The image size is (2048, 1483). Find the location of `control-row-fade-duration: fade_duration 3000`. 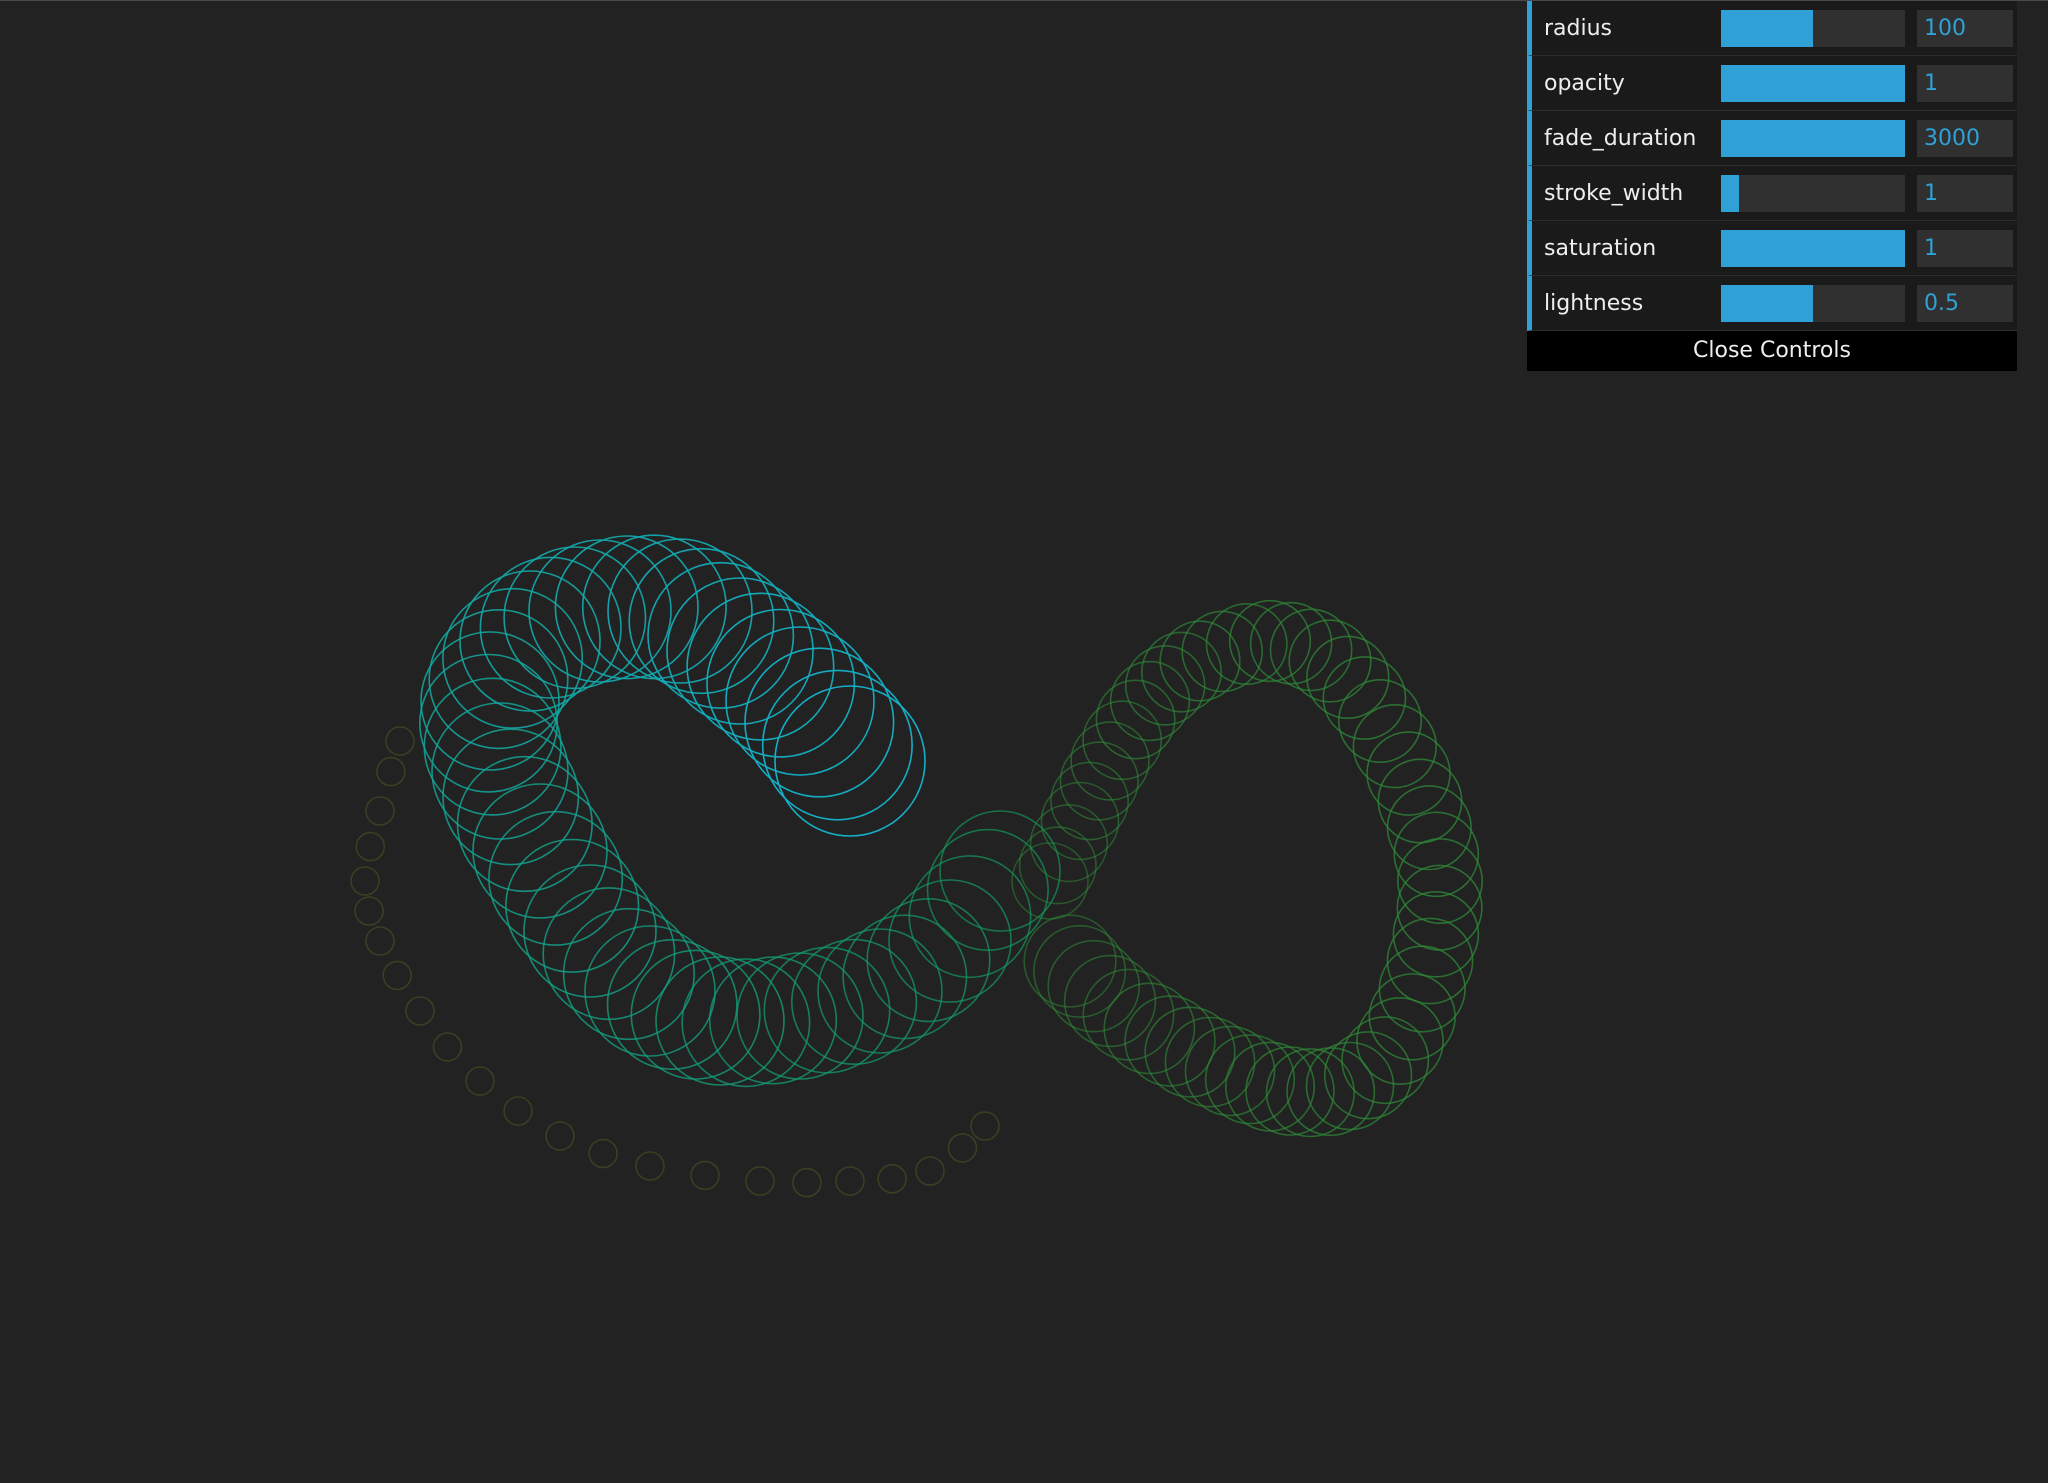

control-row-fade-duration: fade_duration 3000 is located at coordinates (1772, 138).